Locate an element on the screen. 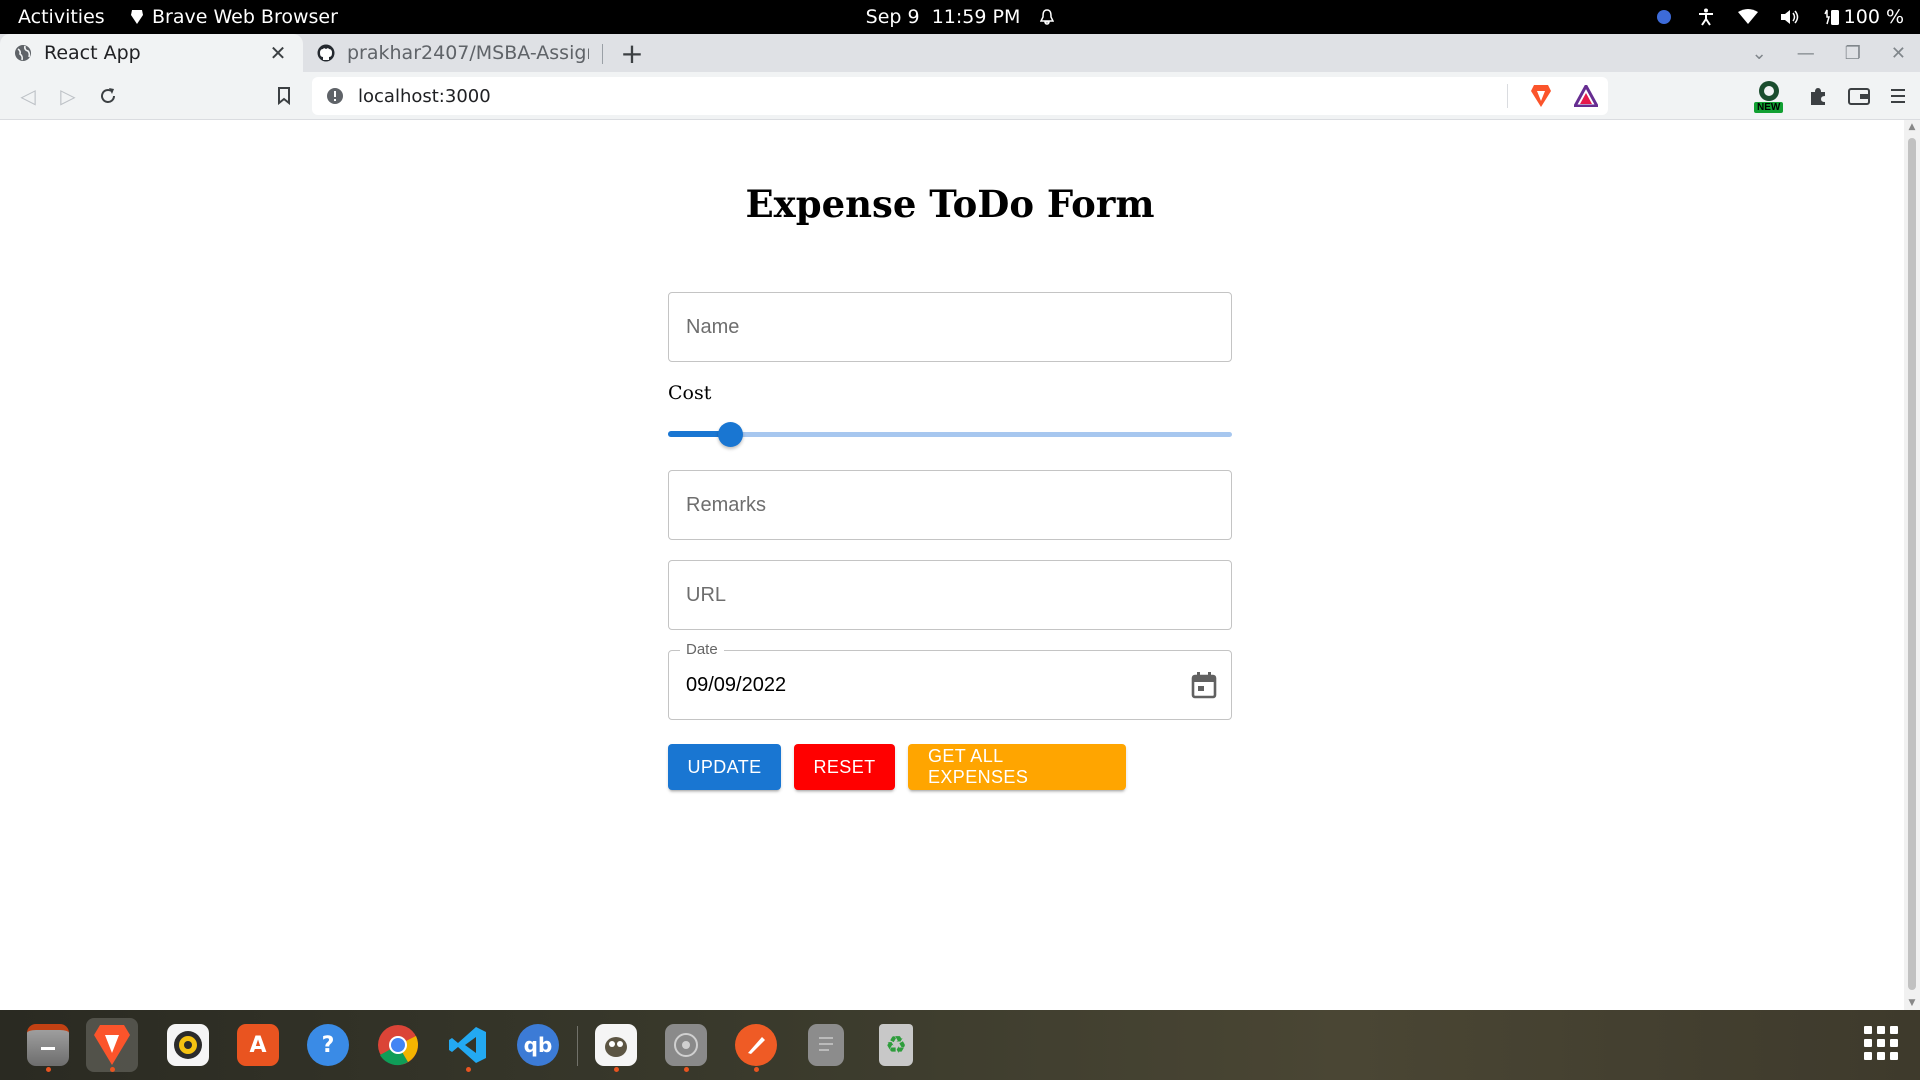 This screenshot has width=1920, height=1080. divider is located at coordinates (1507, 96).